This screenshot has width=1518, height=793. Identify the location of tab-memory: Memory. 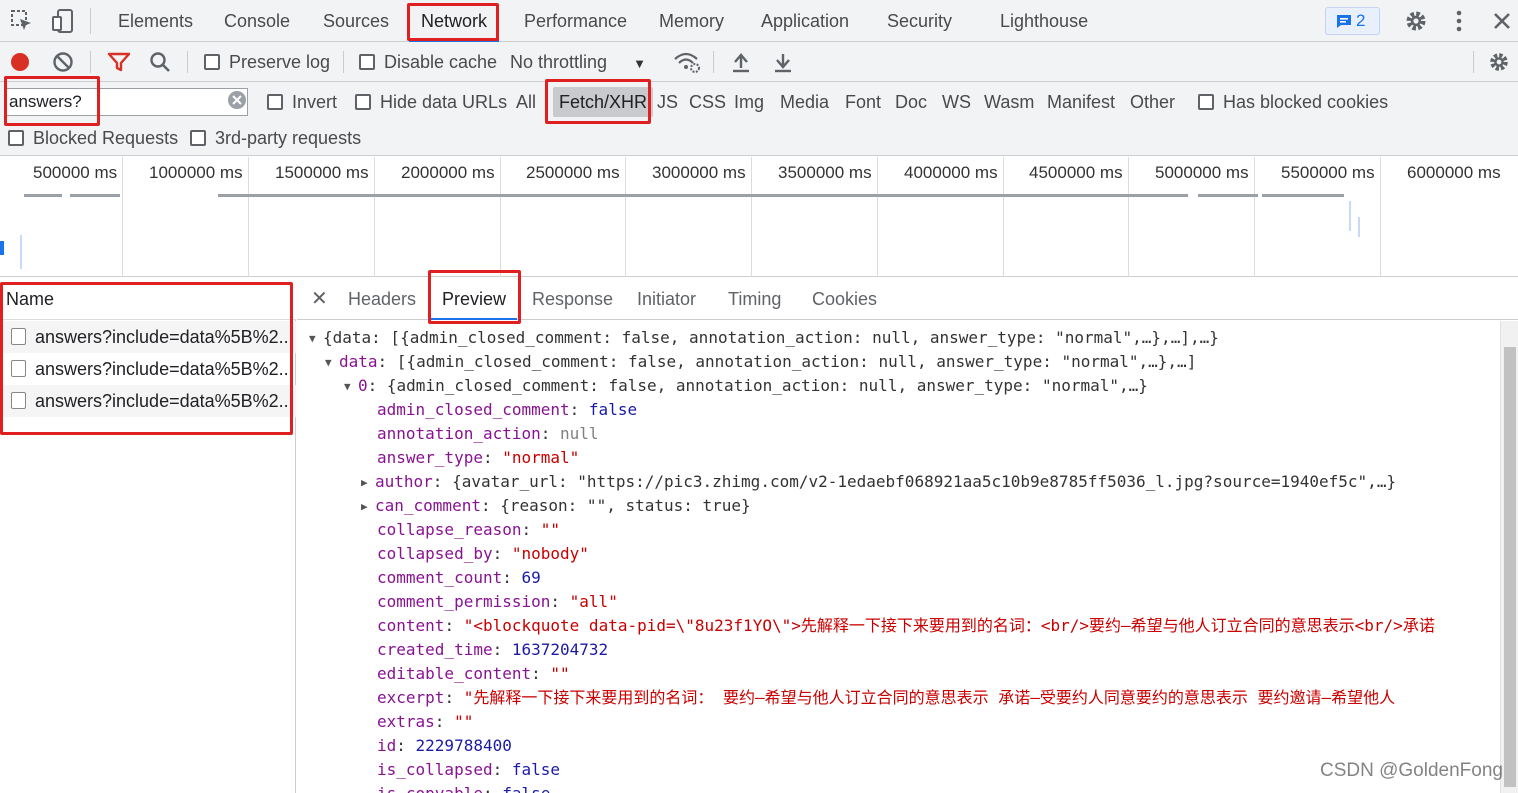
(691, 21).